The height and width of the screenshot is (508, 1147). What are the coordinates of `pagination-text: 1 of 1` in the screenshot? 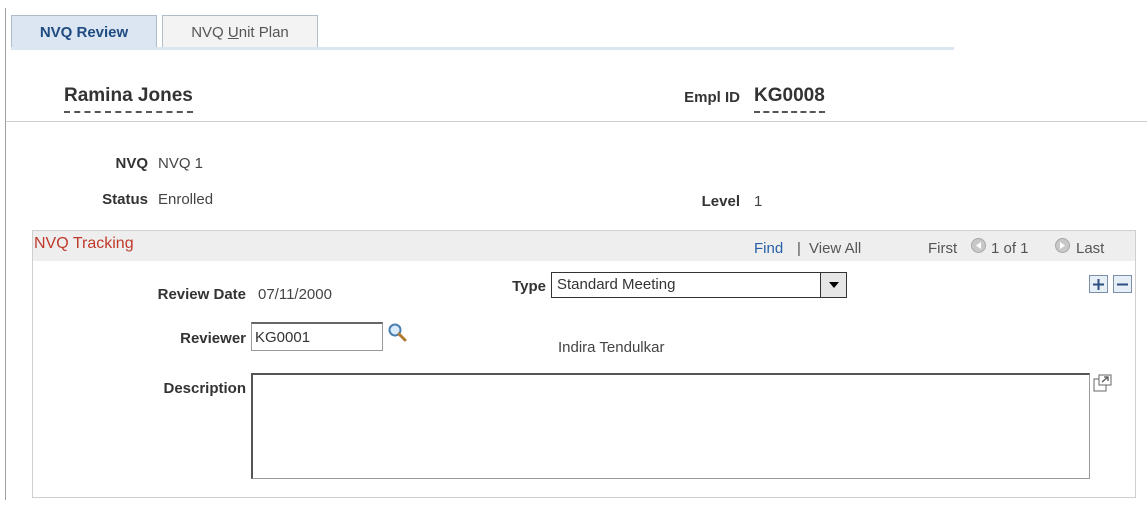 It's located at (1010, 248).